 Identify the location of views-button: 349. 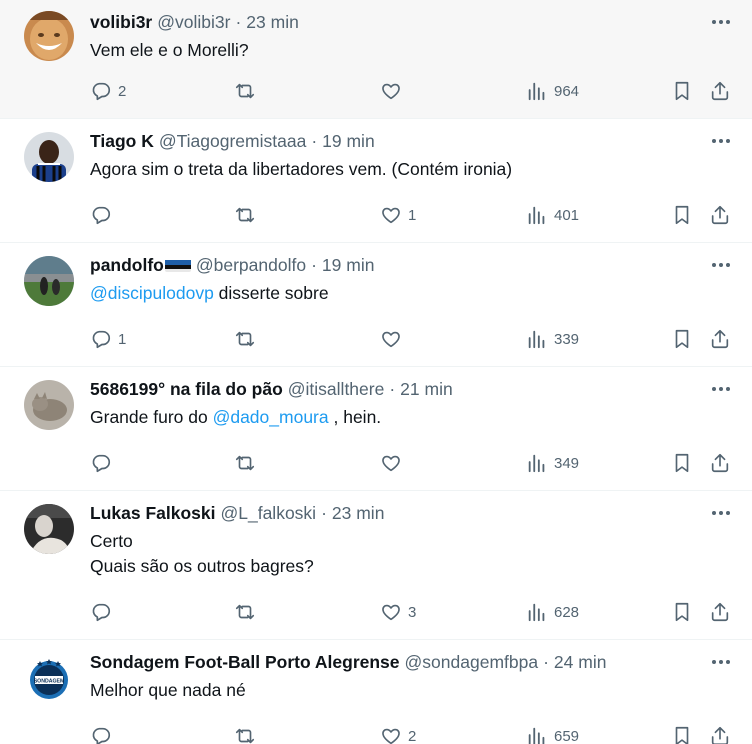
(552, 463).